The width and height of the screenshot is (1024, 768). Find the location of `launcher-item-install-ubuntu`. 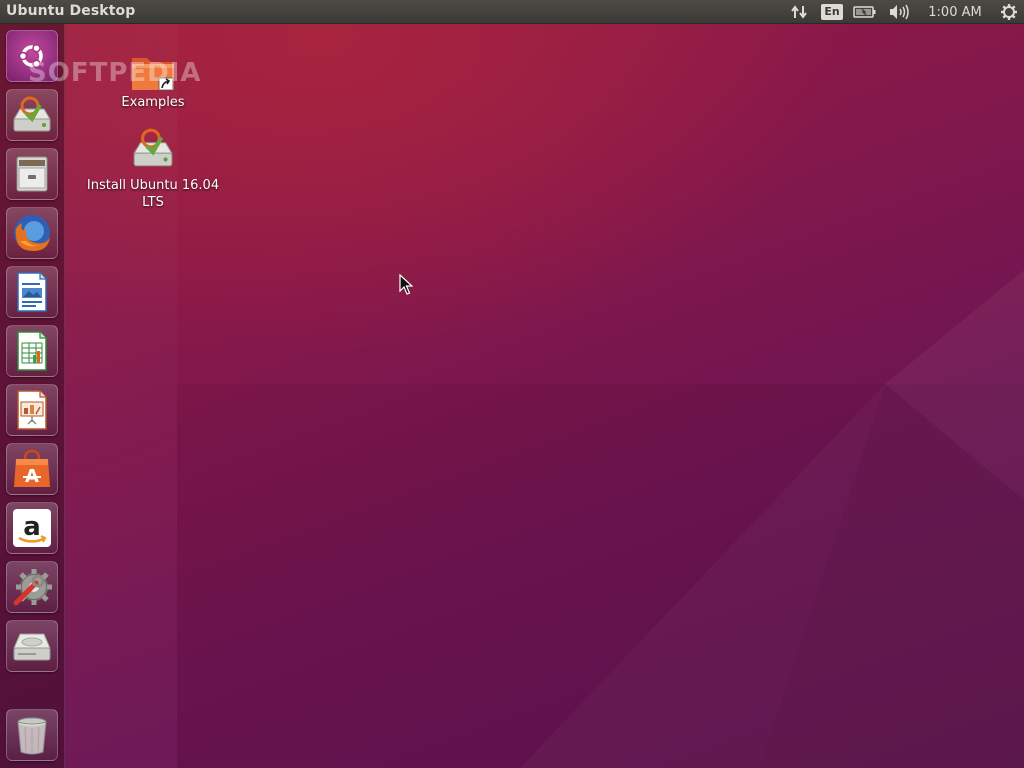

launcher-item-install-ubuntu is located at coordinates (32, 115).